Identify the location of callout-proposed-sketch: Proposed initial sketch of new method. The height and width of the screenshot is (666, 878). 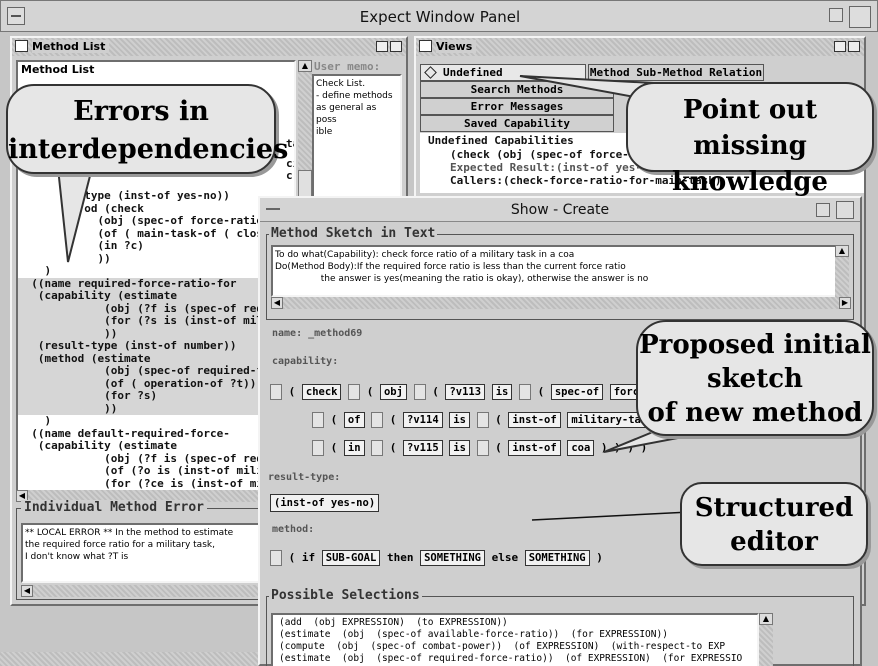
(755, 378).